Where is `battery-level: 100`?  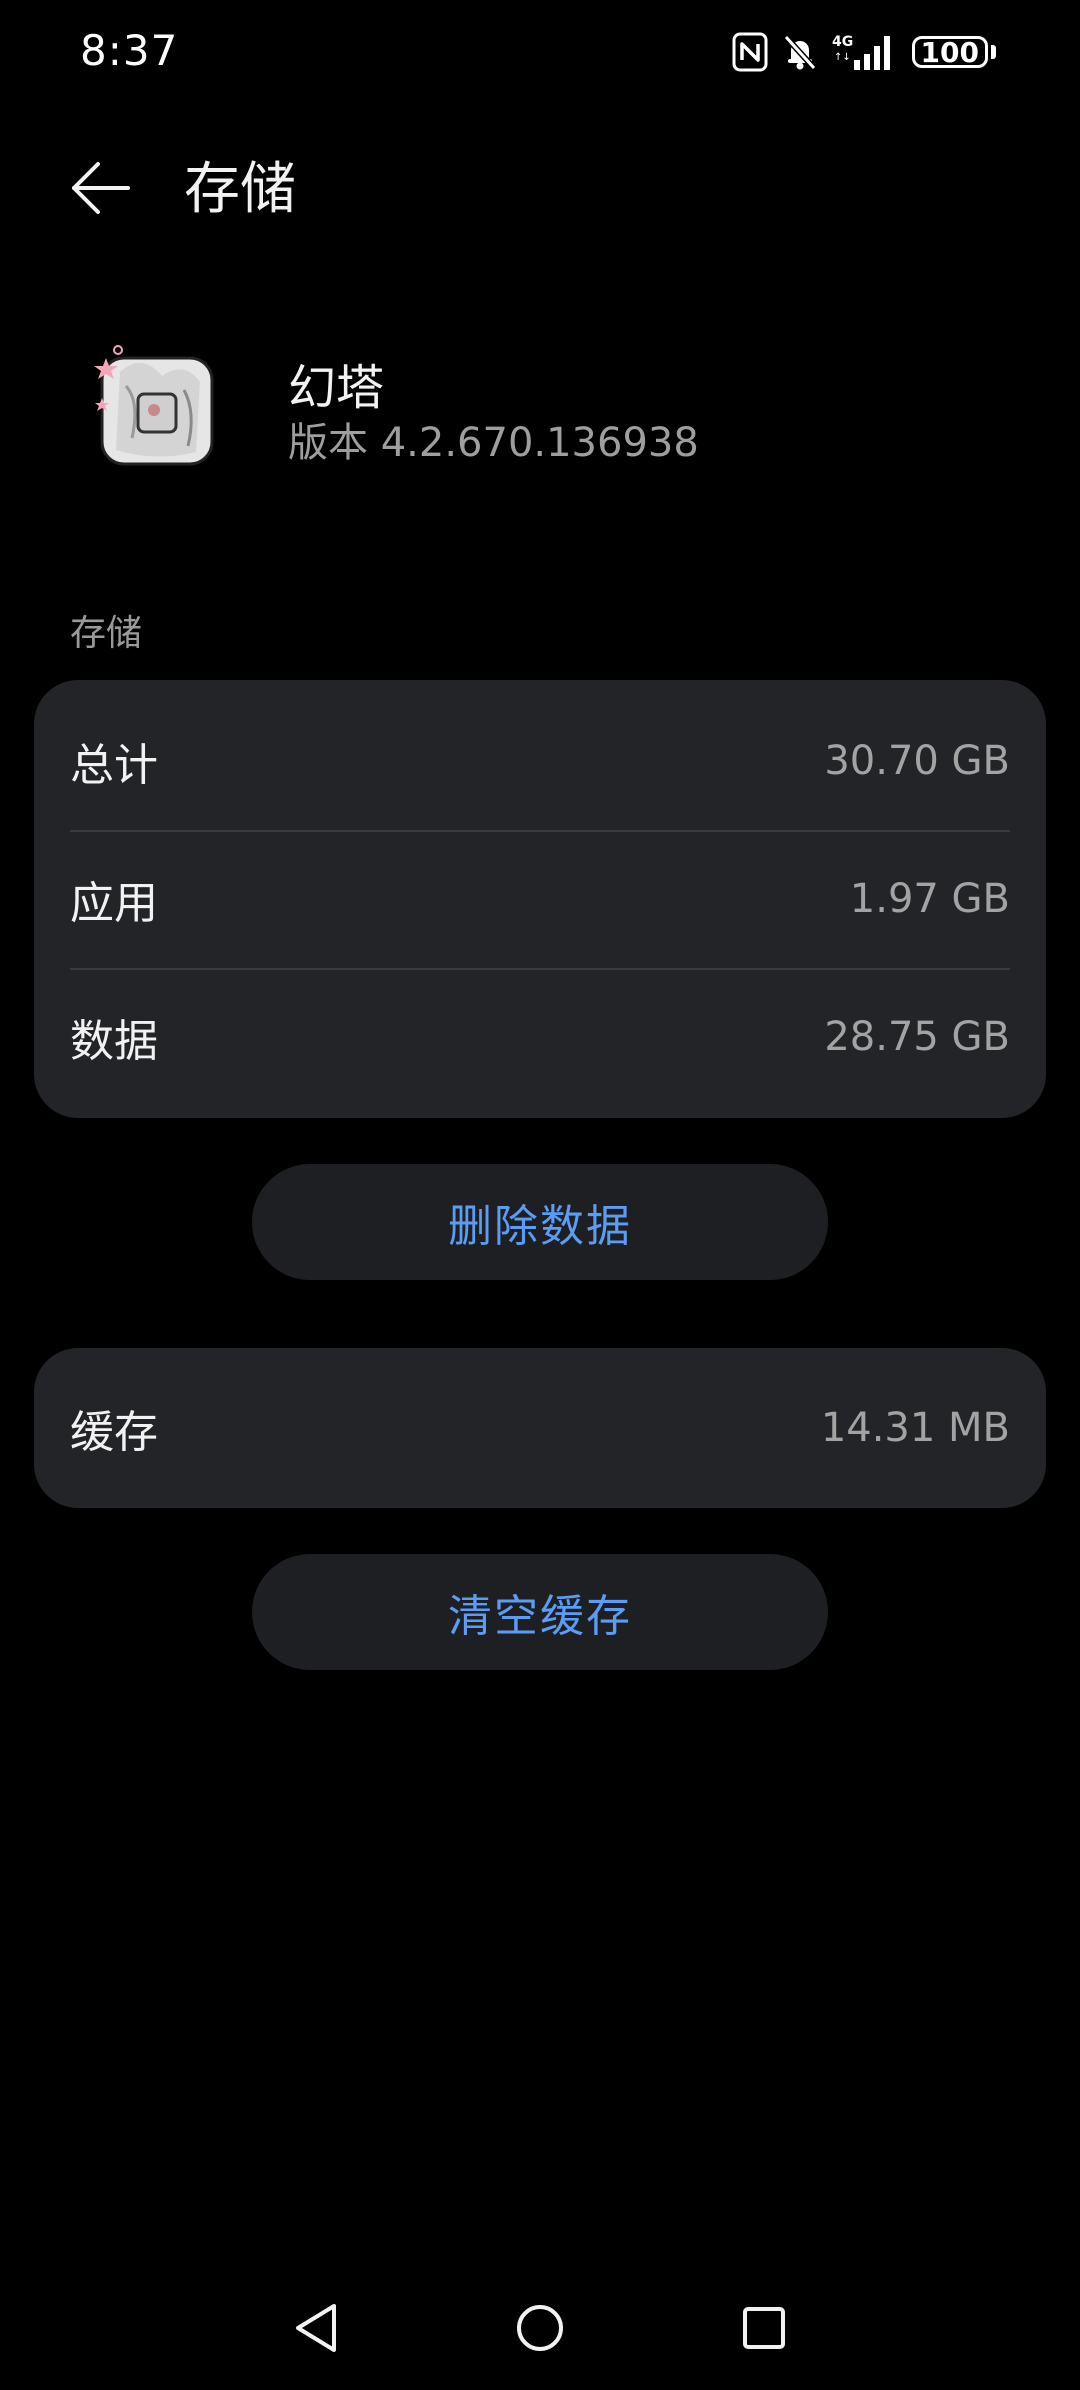
battery-level: 100 is located at coordinates (949, 52).